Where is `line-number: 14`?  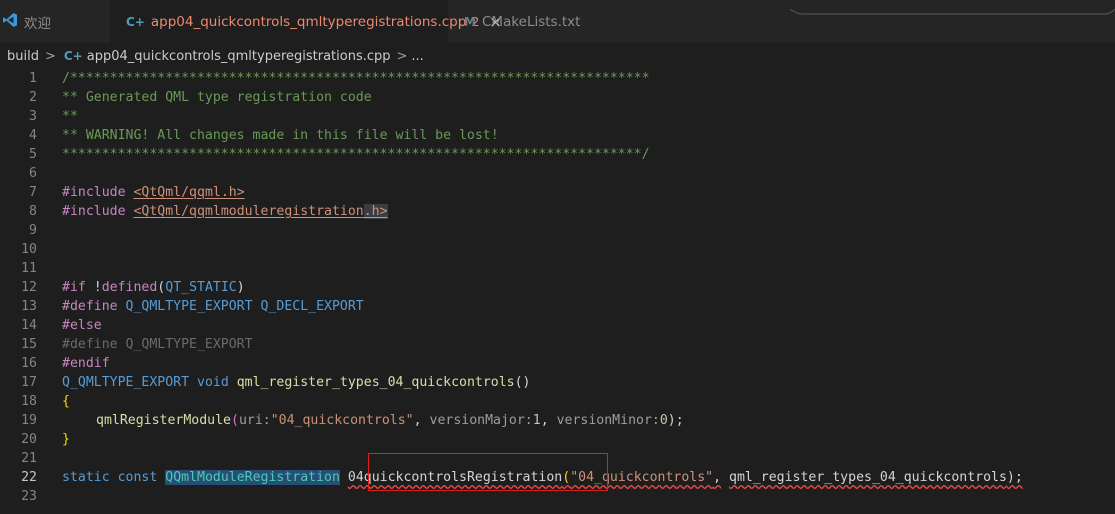
line-number: 14 is located at coordinates (29, 325).